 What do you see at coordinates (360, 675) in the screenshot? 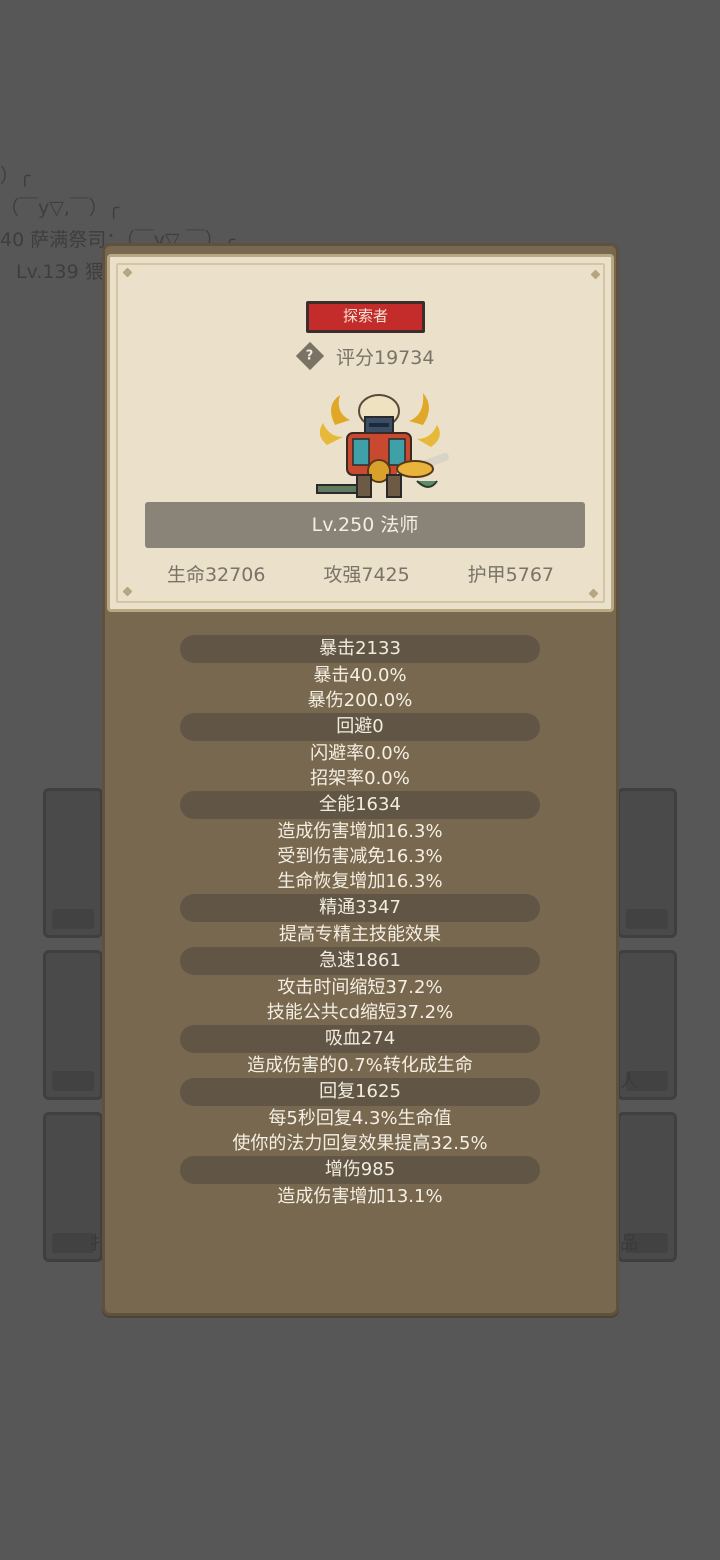
I see `attr-line: 暴击40.0%` at bounding box center [360, 675].